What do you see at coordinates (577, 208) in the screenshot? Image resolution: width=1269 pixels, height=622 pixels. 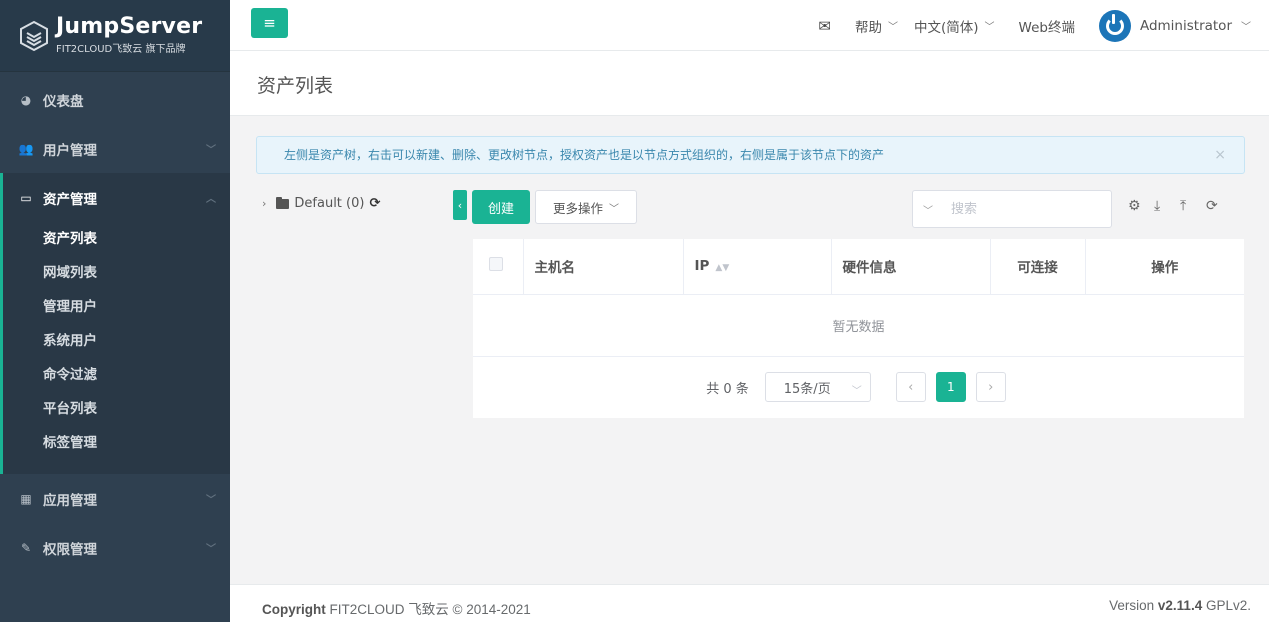 I see `more-actions-label: 更多操作` at bounding box center [577, 208].